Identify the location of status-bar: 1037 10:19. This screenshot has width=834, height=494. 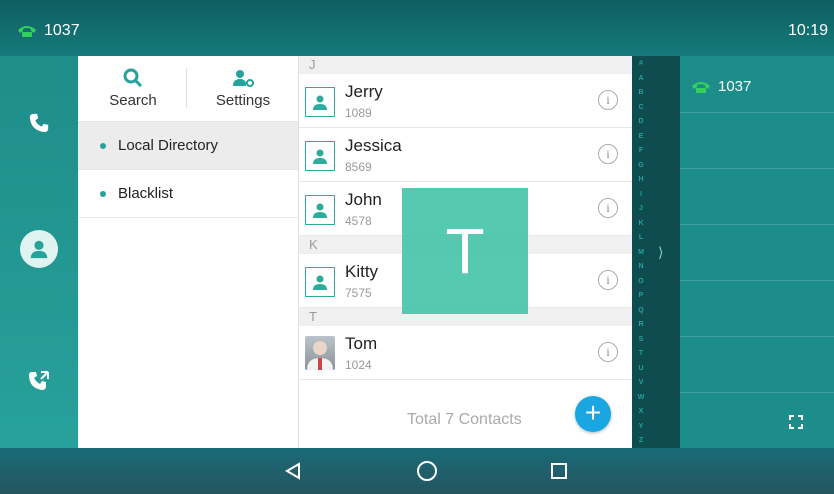
(417, 28).